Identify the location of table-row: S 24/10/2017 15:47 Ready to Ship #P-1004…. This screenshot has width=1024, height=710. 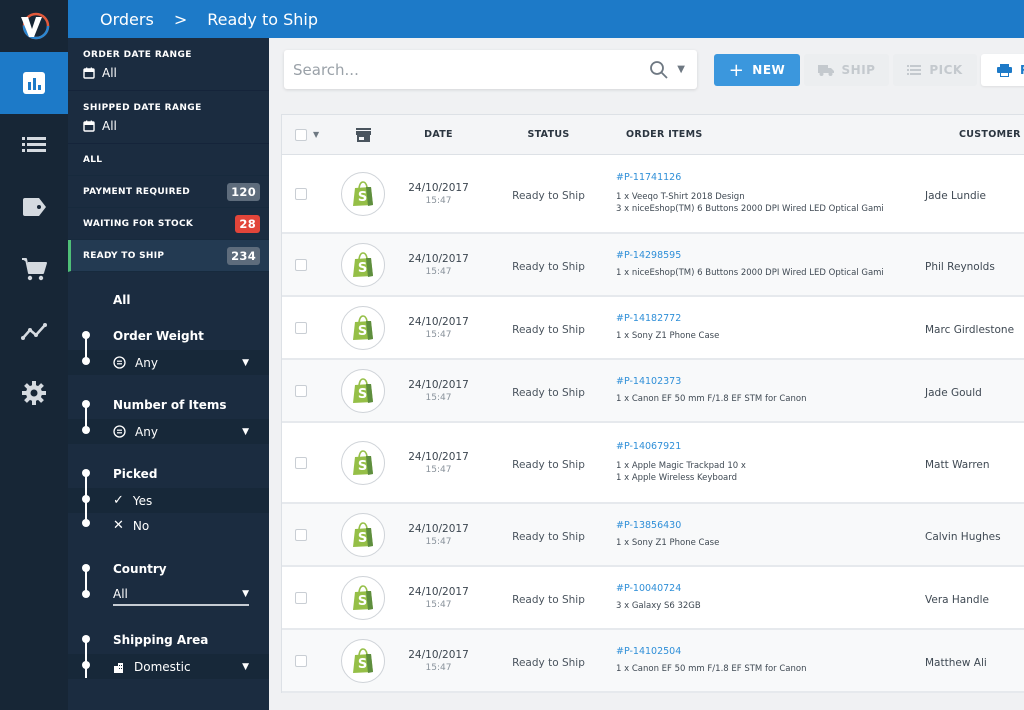
(653, 598).